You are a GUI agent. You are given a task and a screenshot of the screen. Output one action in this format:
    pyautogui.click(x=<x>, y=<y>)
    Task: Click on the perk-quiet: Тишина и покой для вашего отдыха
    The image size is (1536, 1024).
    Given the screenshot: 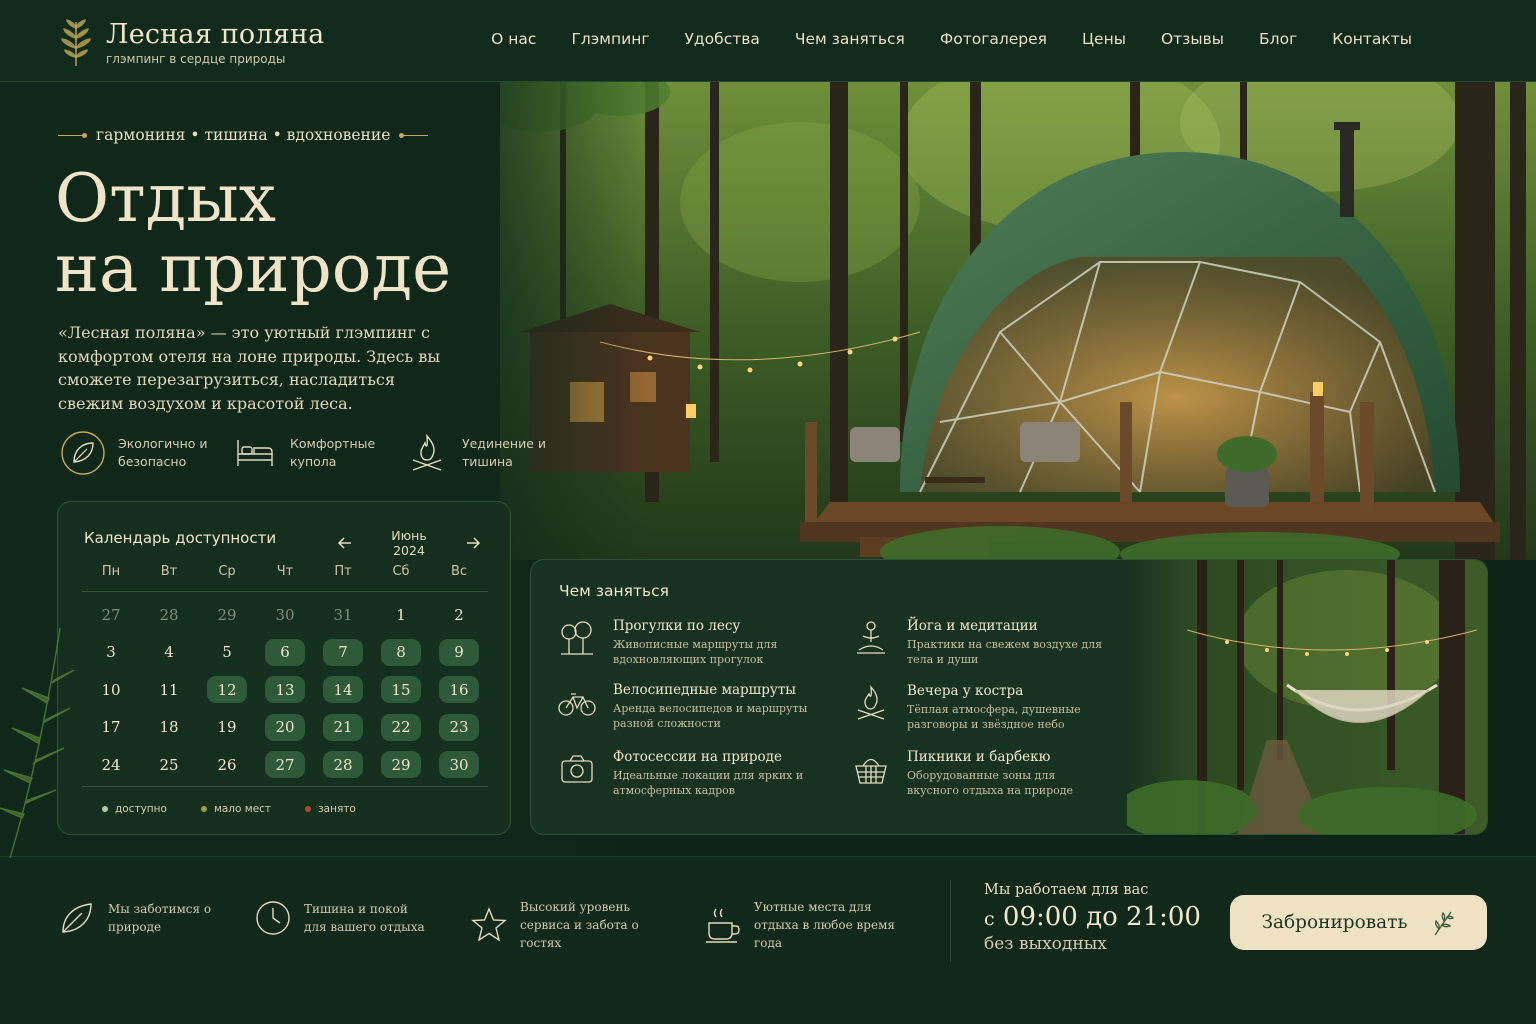 What is the action you would take?
    pyautogui.click(x=344, y=918)
    